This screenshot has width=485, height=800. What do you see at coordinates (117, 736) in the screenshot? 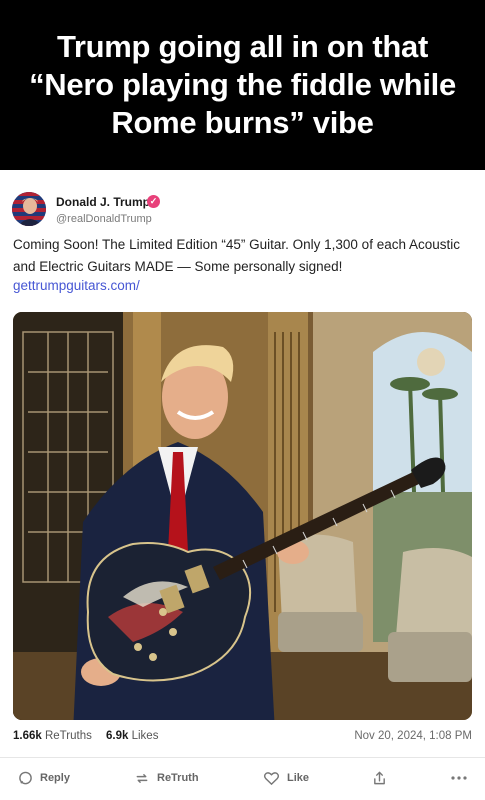
I see `likes-count: 6.9k` at bounding box center [117, 736].